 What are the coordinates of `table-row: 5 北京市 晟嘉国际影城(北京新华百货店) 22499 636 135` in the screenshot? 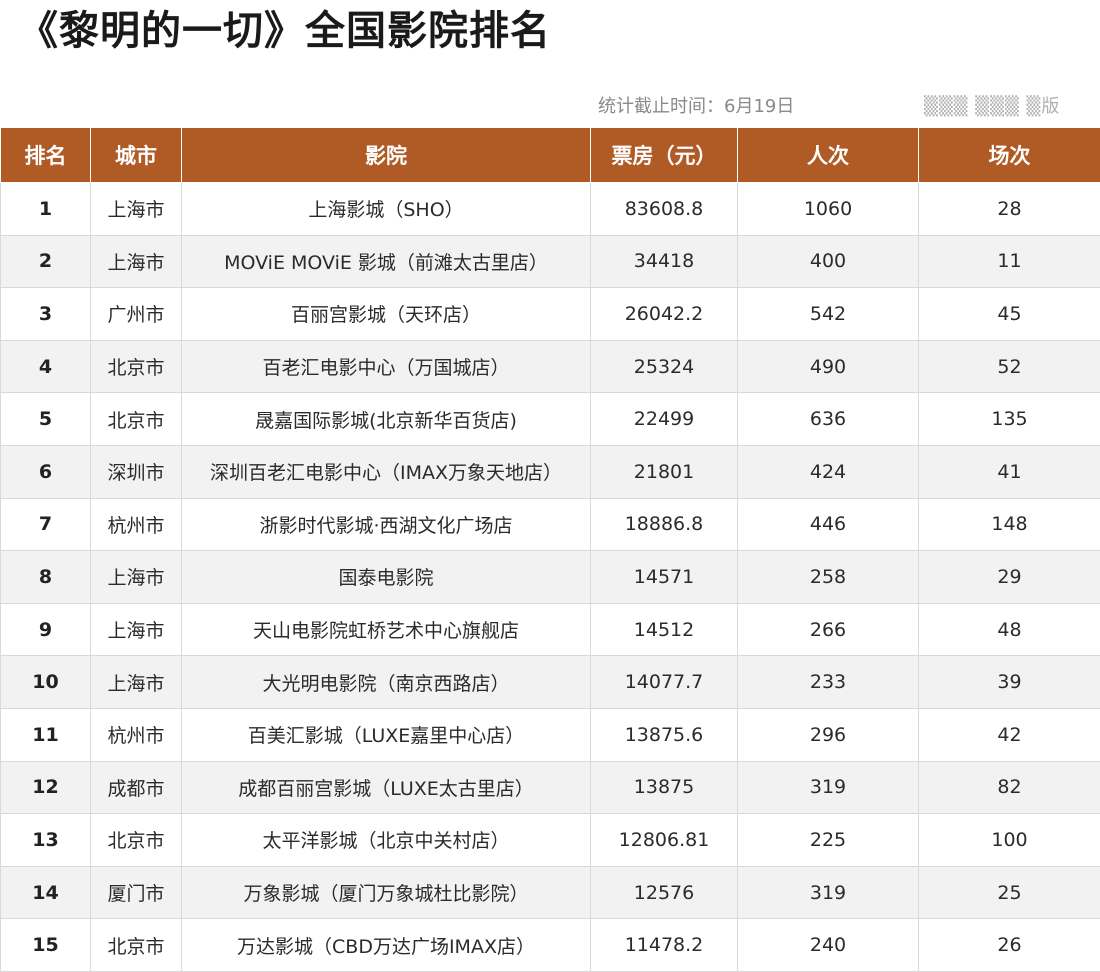 It's located at (550, 419).